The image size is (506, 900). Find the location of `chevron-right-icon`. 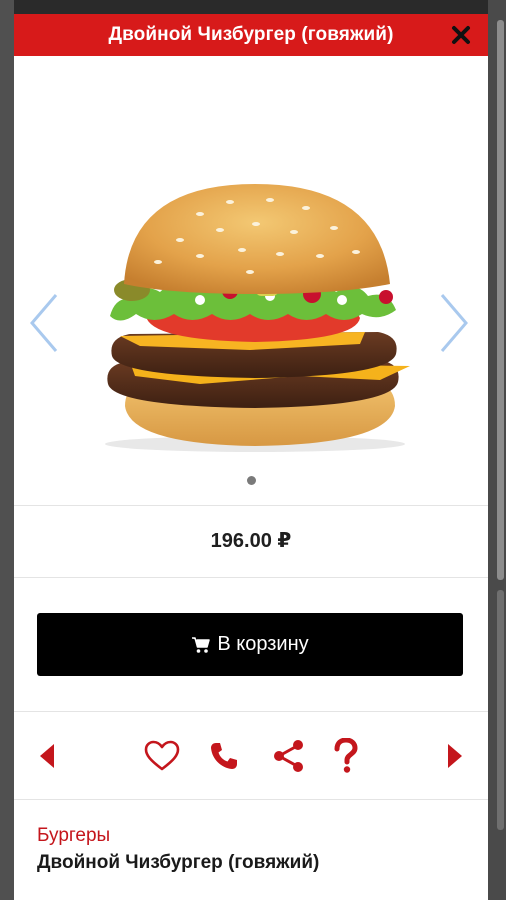

chevron-right-icon is located at coordinates (454, 323).